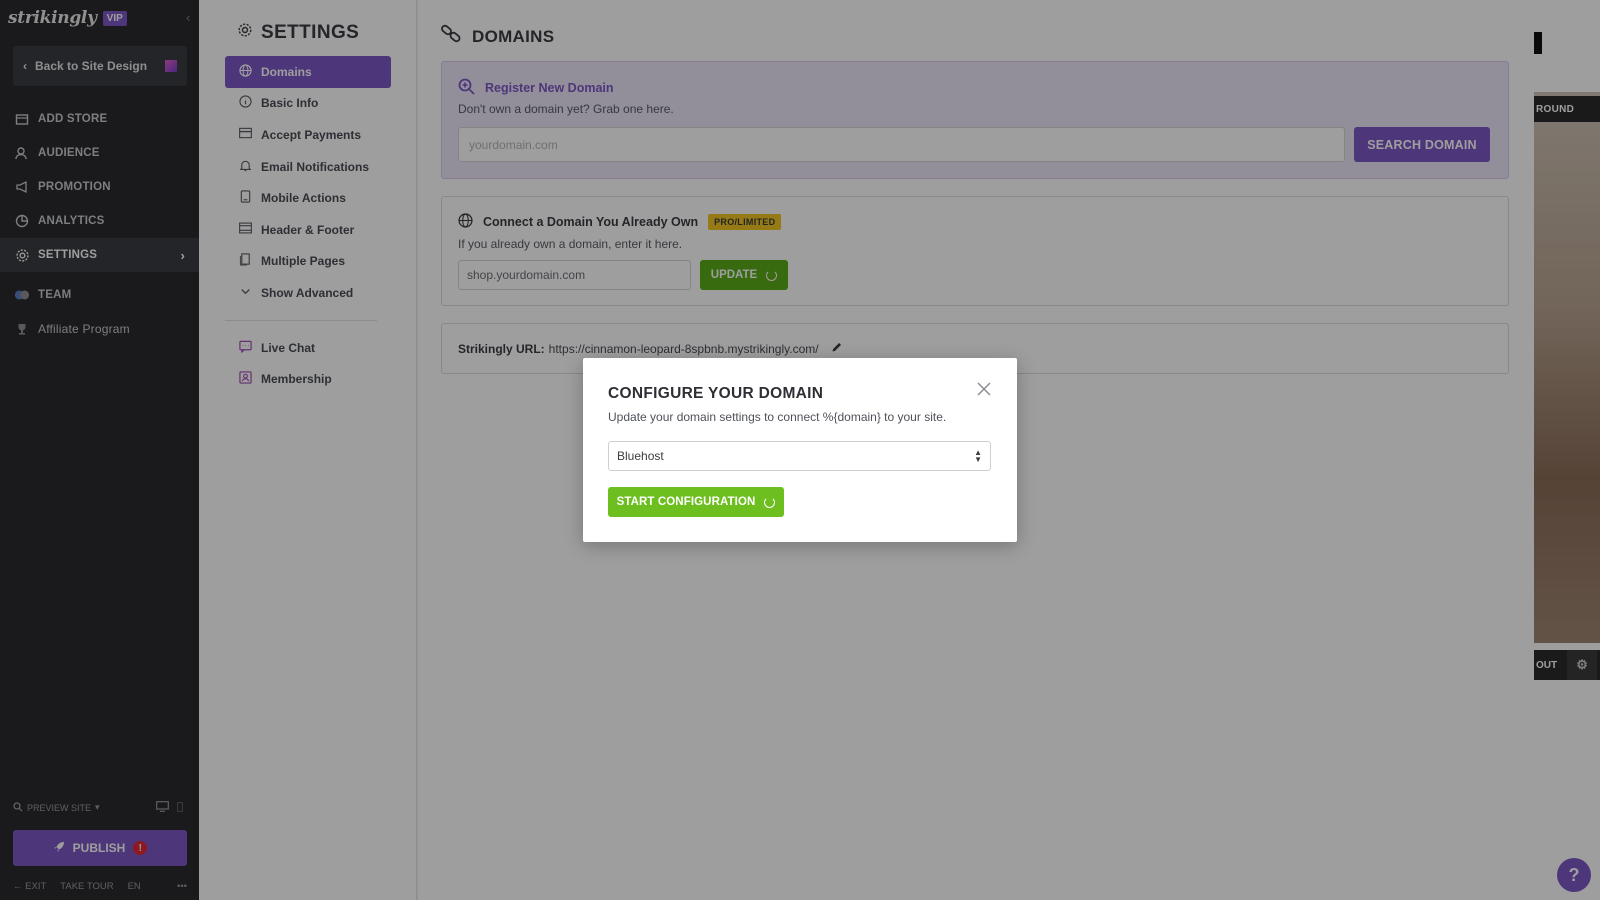  I want to click on start-configuration-label: START CONFIGURATION, so click(686, 502).